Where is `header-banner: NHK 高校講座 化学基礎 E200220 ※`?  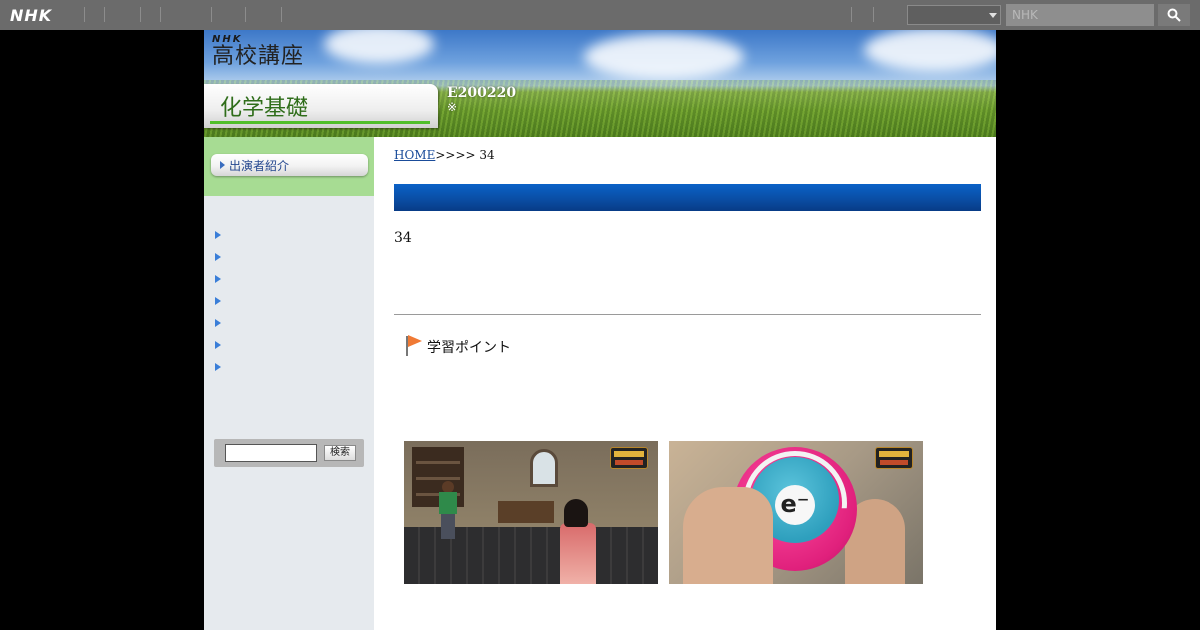
header-banner: NHK 高校講座 化学基礎 E200220 ※ is located at coordinates (600, 83).